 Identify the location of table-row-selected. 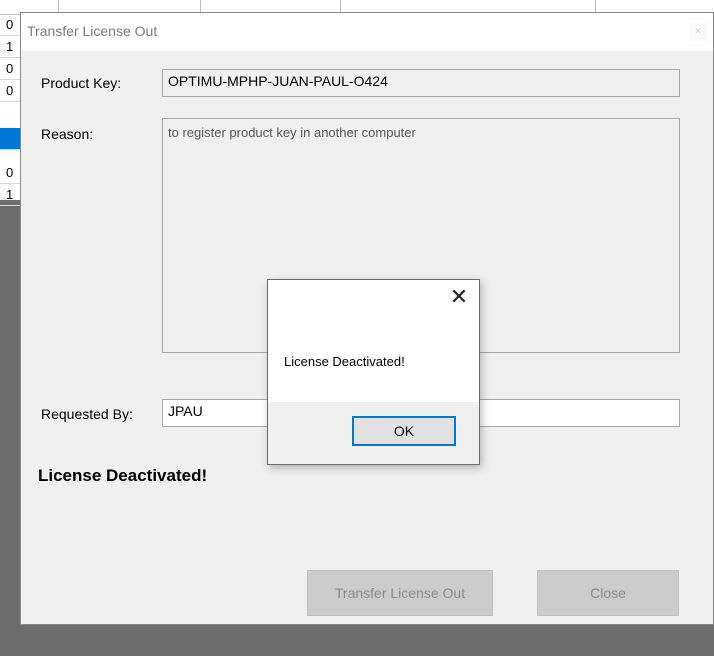
(10, 139).